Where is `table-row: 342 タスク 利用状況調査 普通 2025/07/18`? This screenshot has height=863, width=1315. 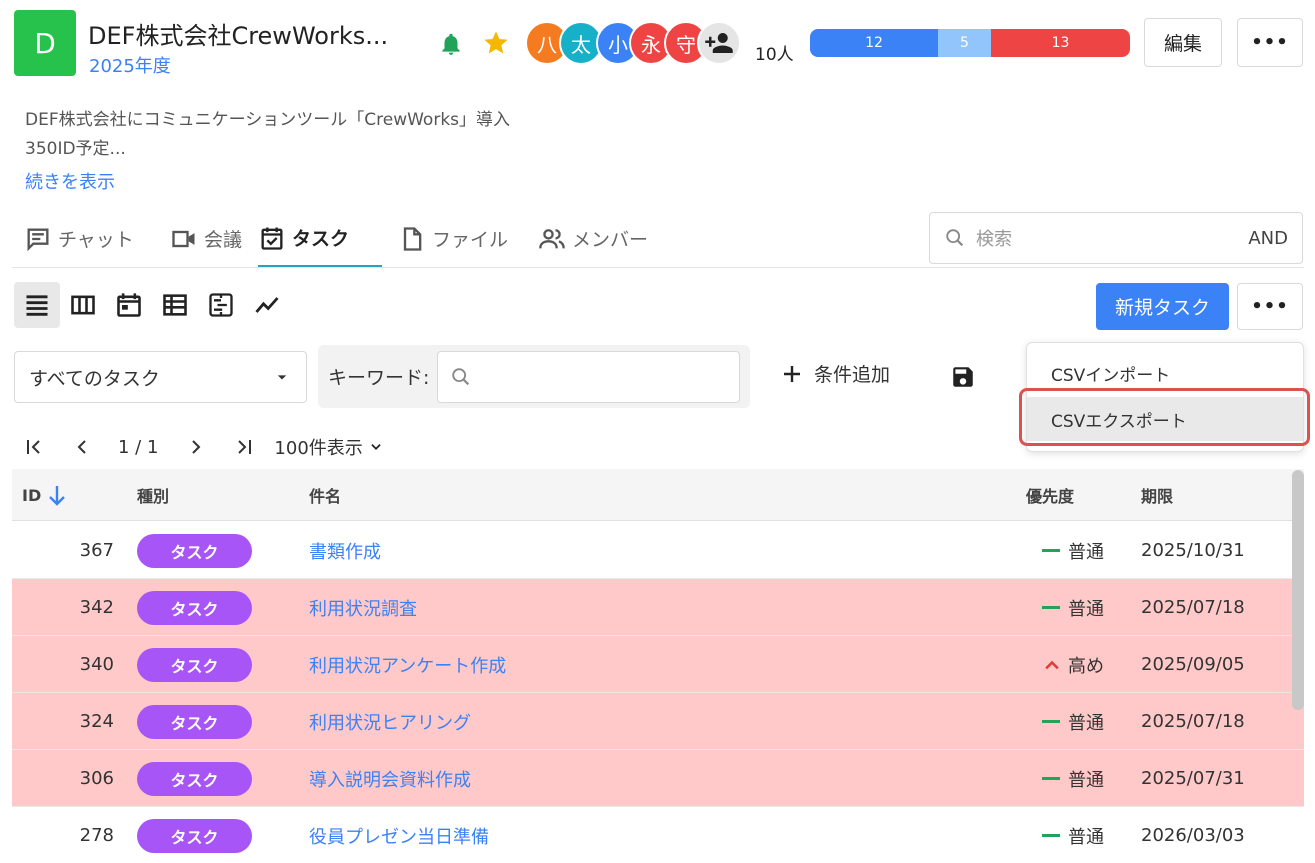
table-row: 342 タスク 利用状況調査 普通 2025/07/18 is located at coordinates (658, 607).